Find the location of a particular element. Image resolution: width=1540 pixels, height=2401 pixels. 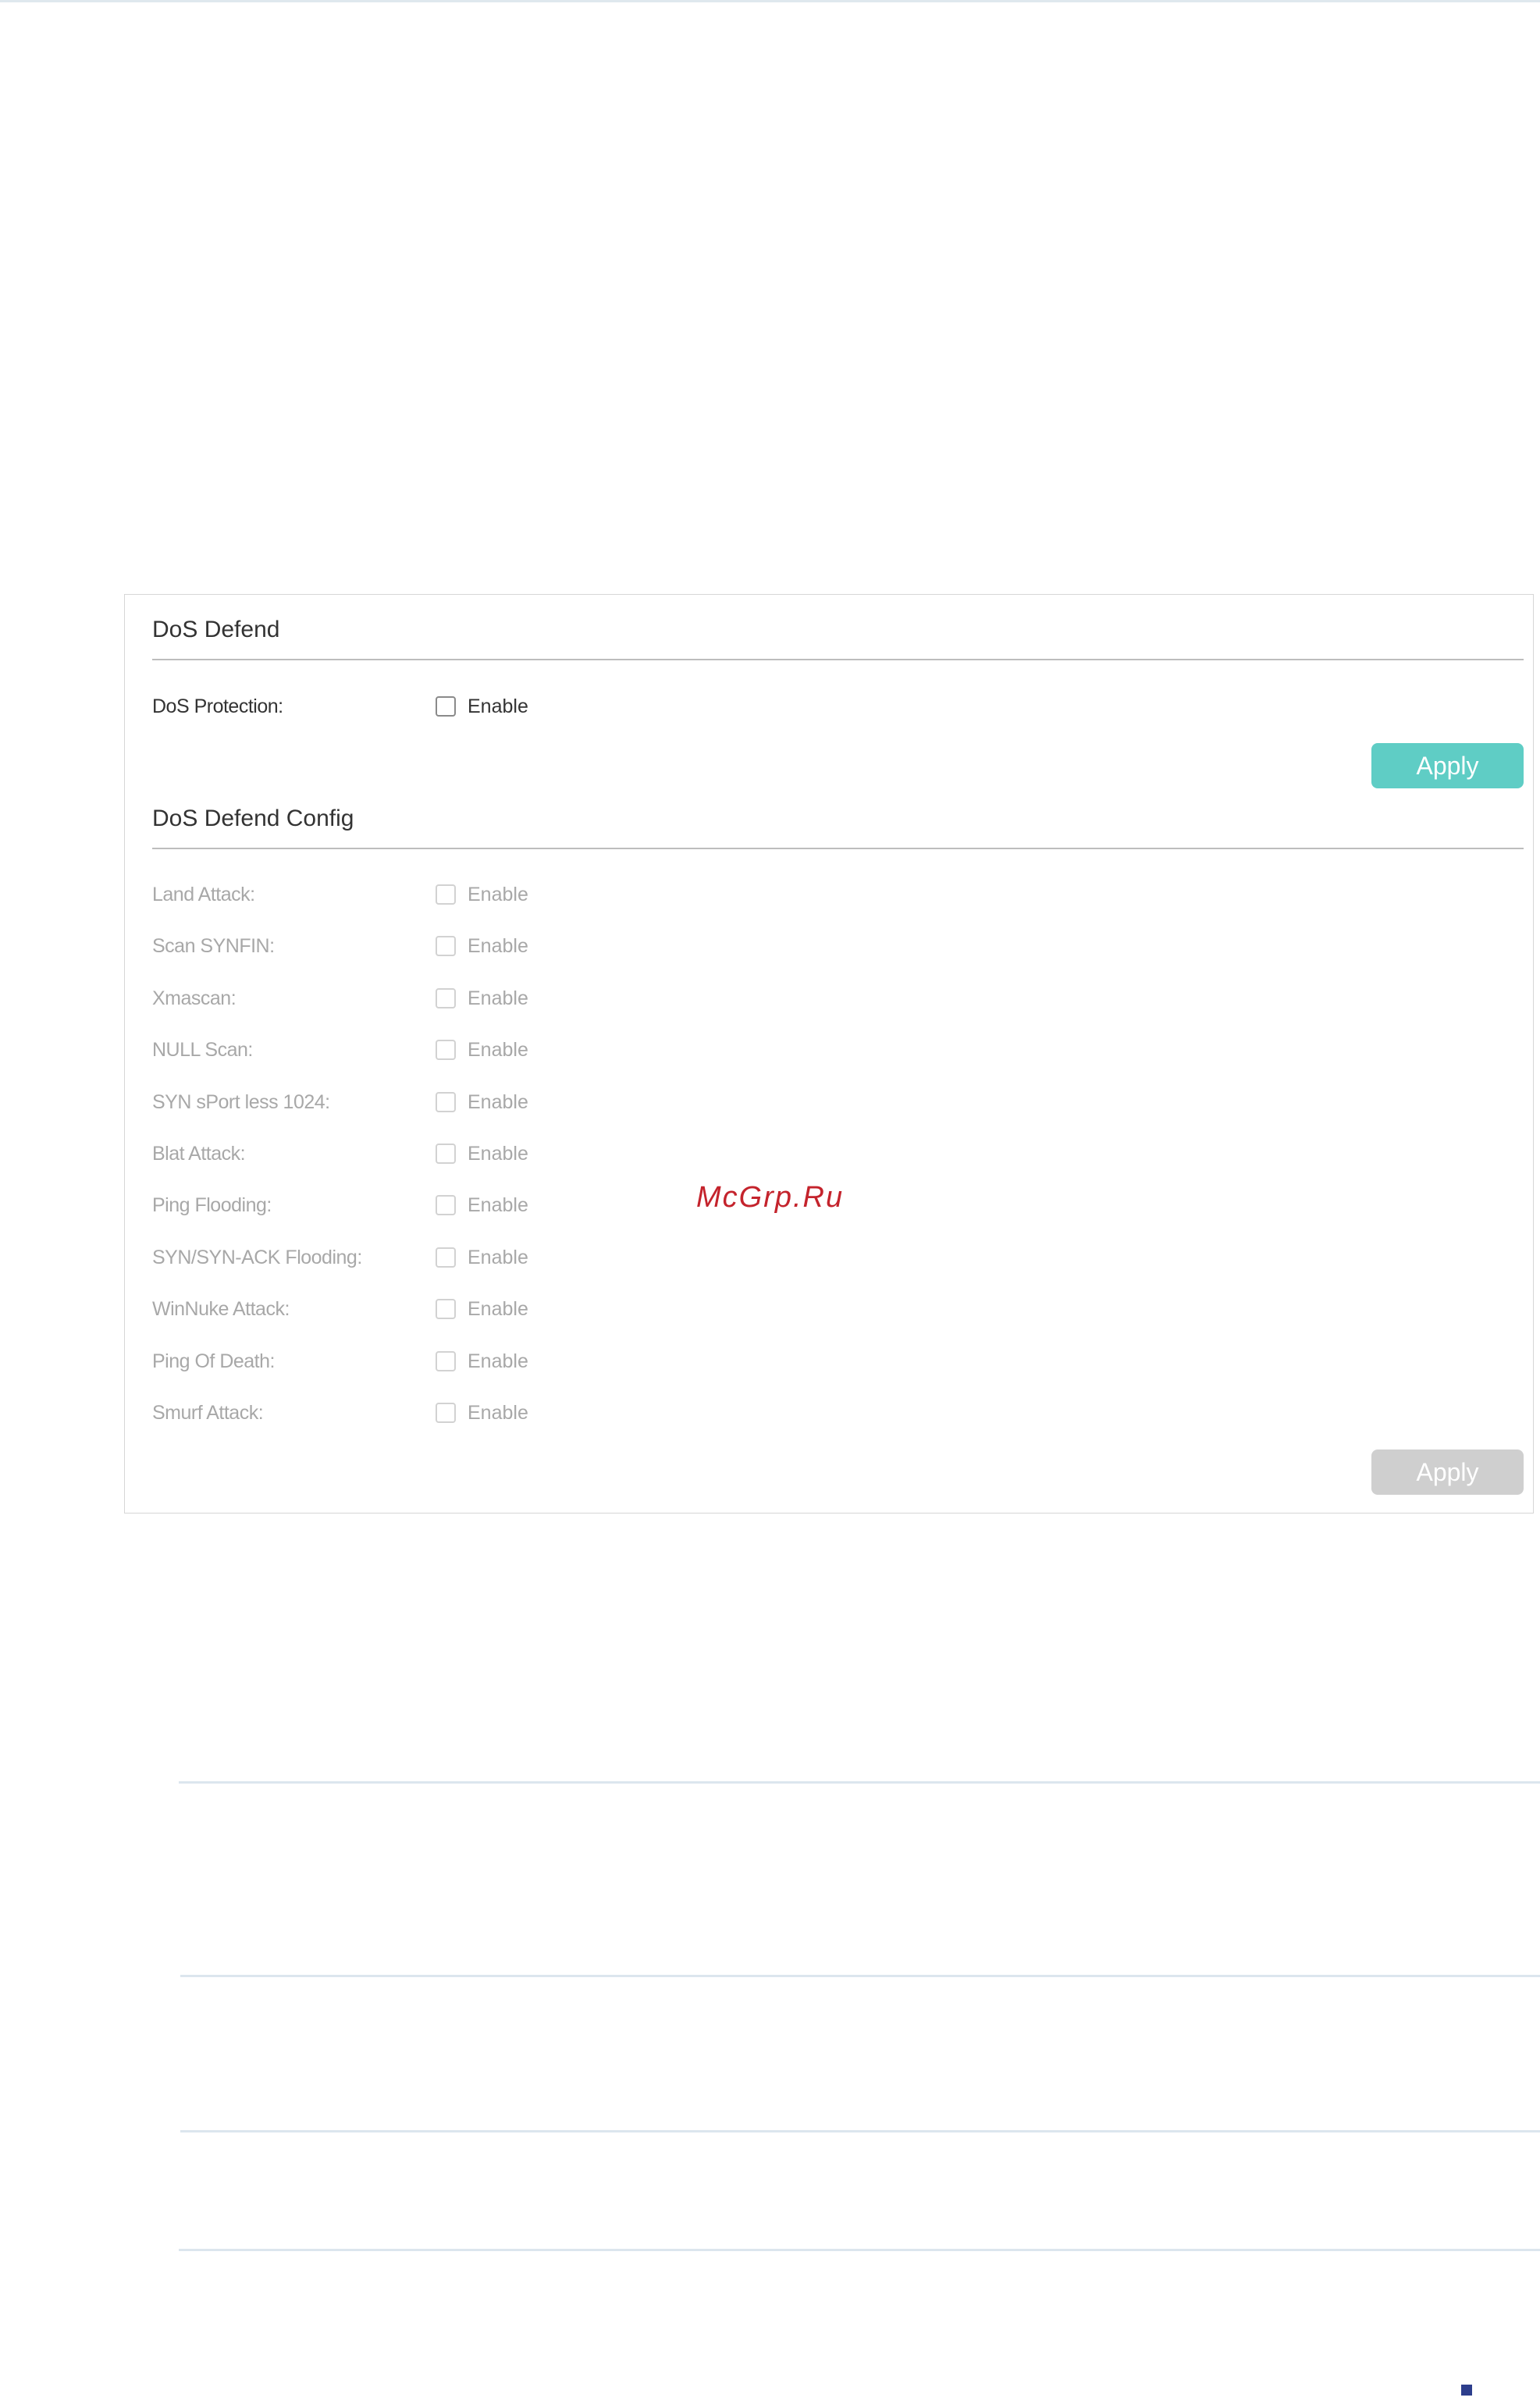

page-corner-marker is located at coordinates (1466, 2390).